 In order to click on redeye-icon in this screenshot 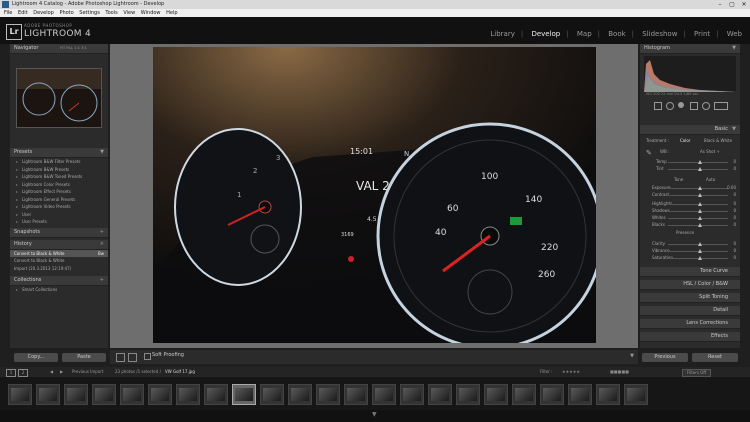, I will do `click(681, 105)`.